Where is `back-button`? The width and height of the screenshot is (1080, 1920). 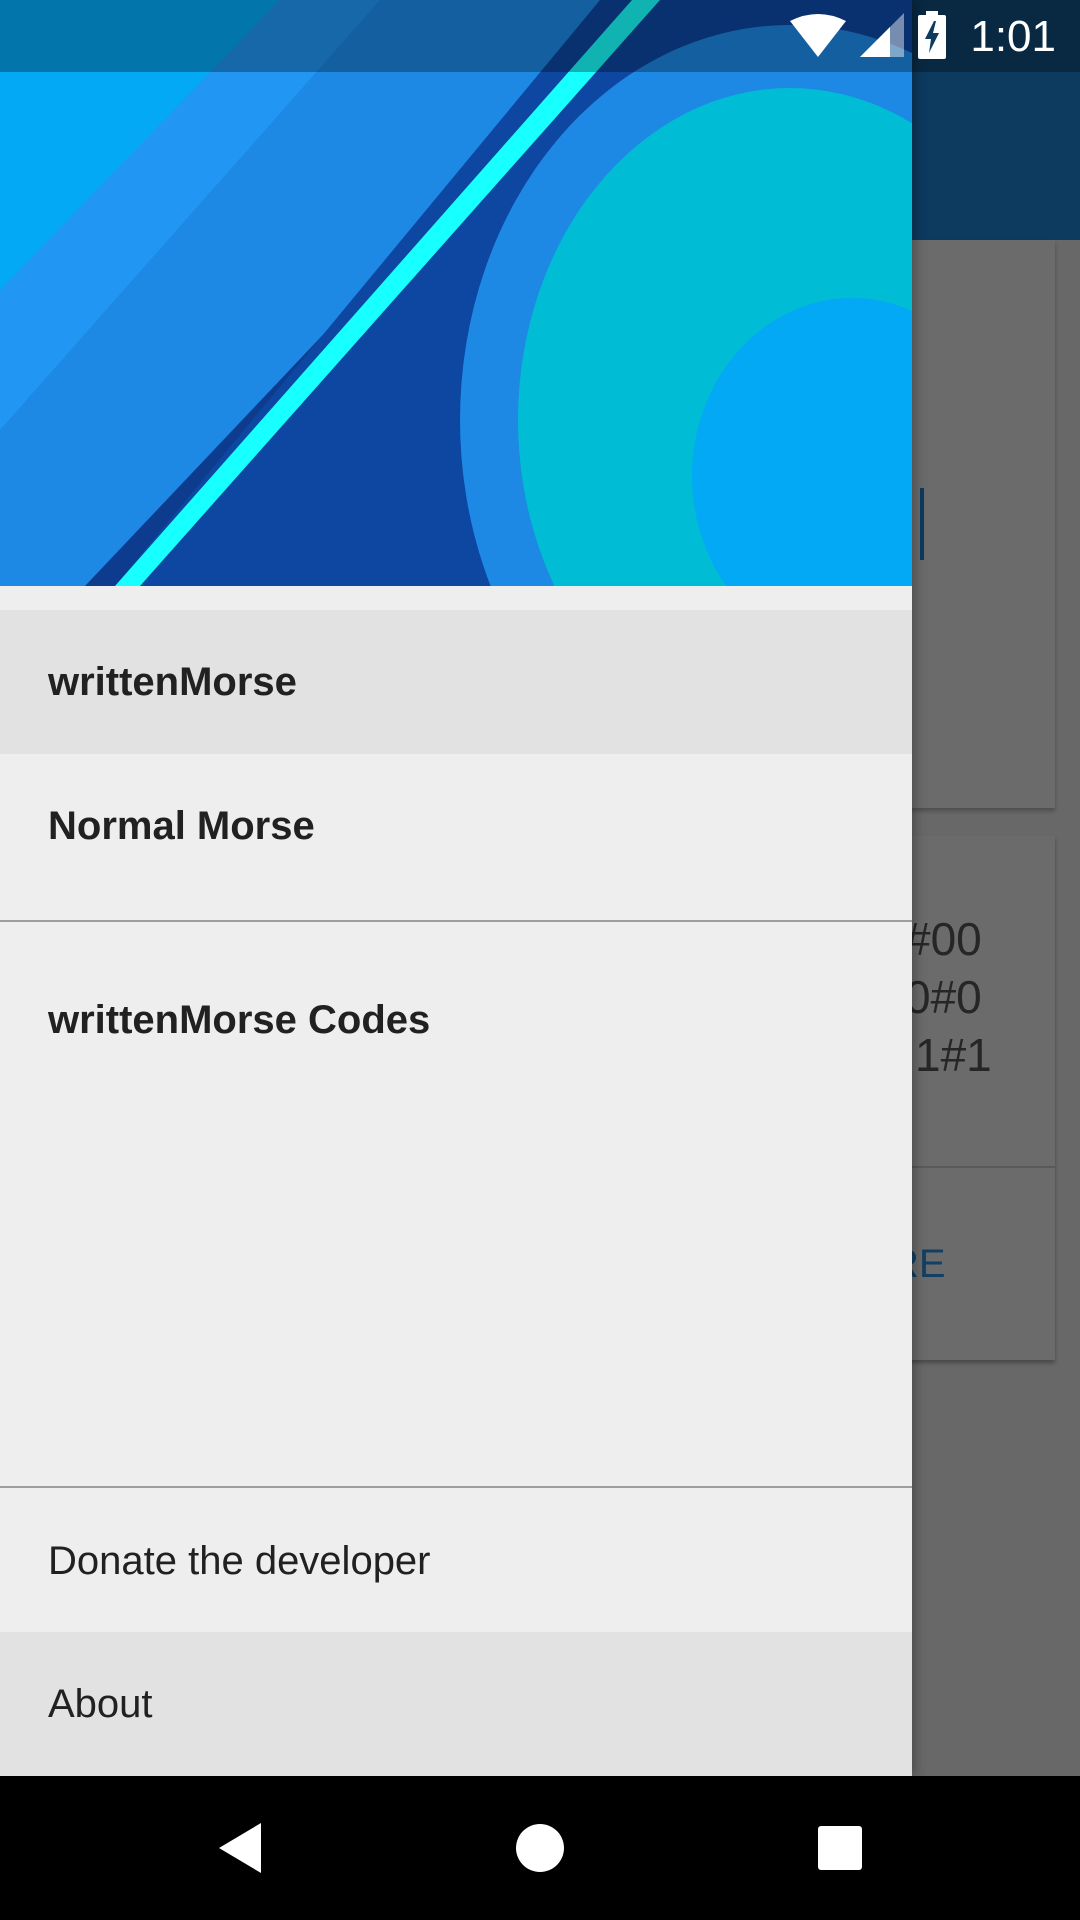 back-button is located at coordinates (240, 1848).